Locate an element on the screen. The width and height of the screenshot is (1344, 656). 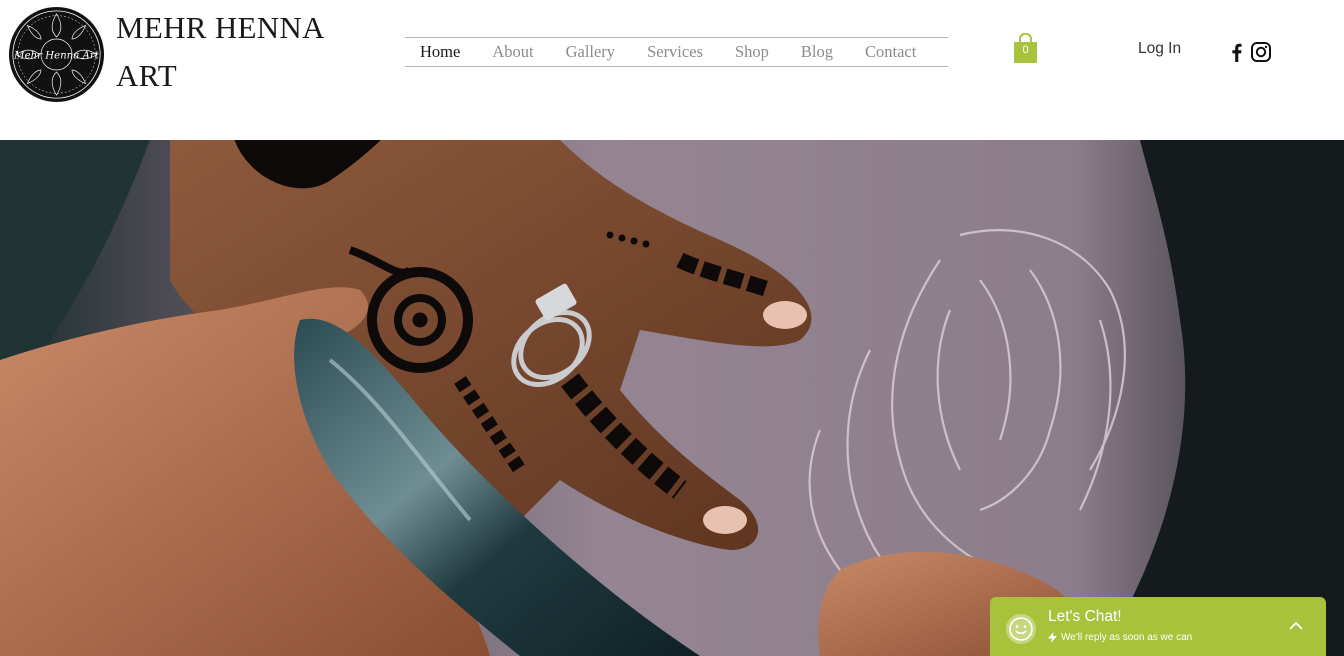
lightning-icon is located at coordinates (1052, 637).